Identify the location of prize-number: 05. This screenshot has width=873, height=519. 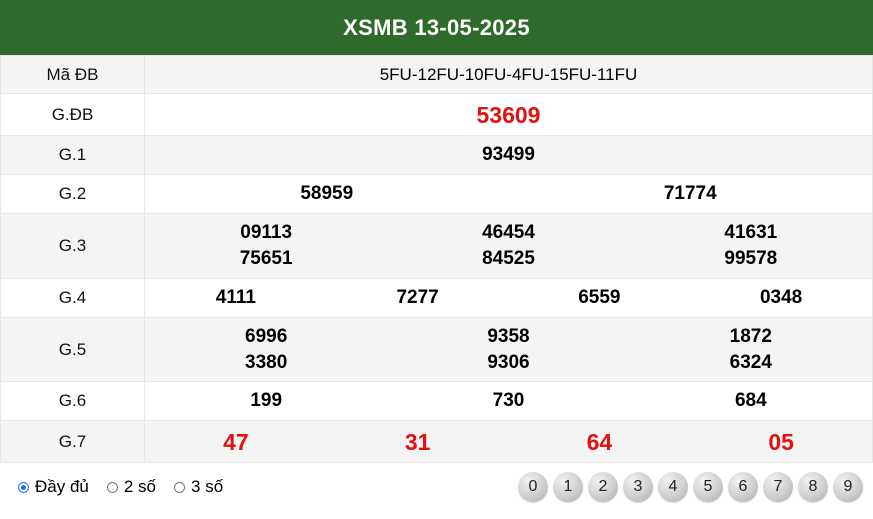
(781, 441).